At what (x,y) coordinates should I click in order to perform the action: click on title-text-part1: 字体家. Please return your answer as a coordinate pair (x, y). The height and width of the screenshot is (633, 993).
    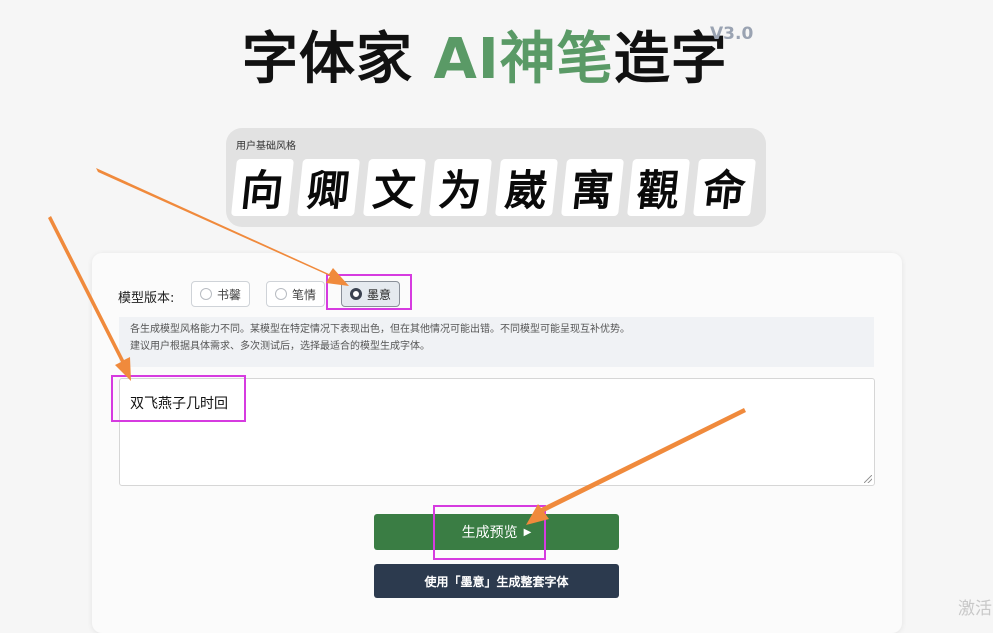
    Looking at the image, I should click on (338, 59).